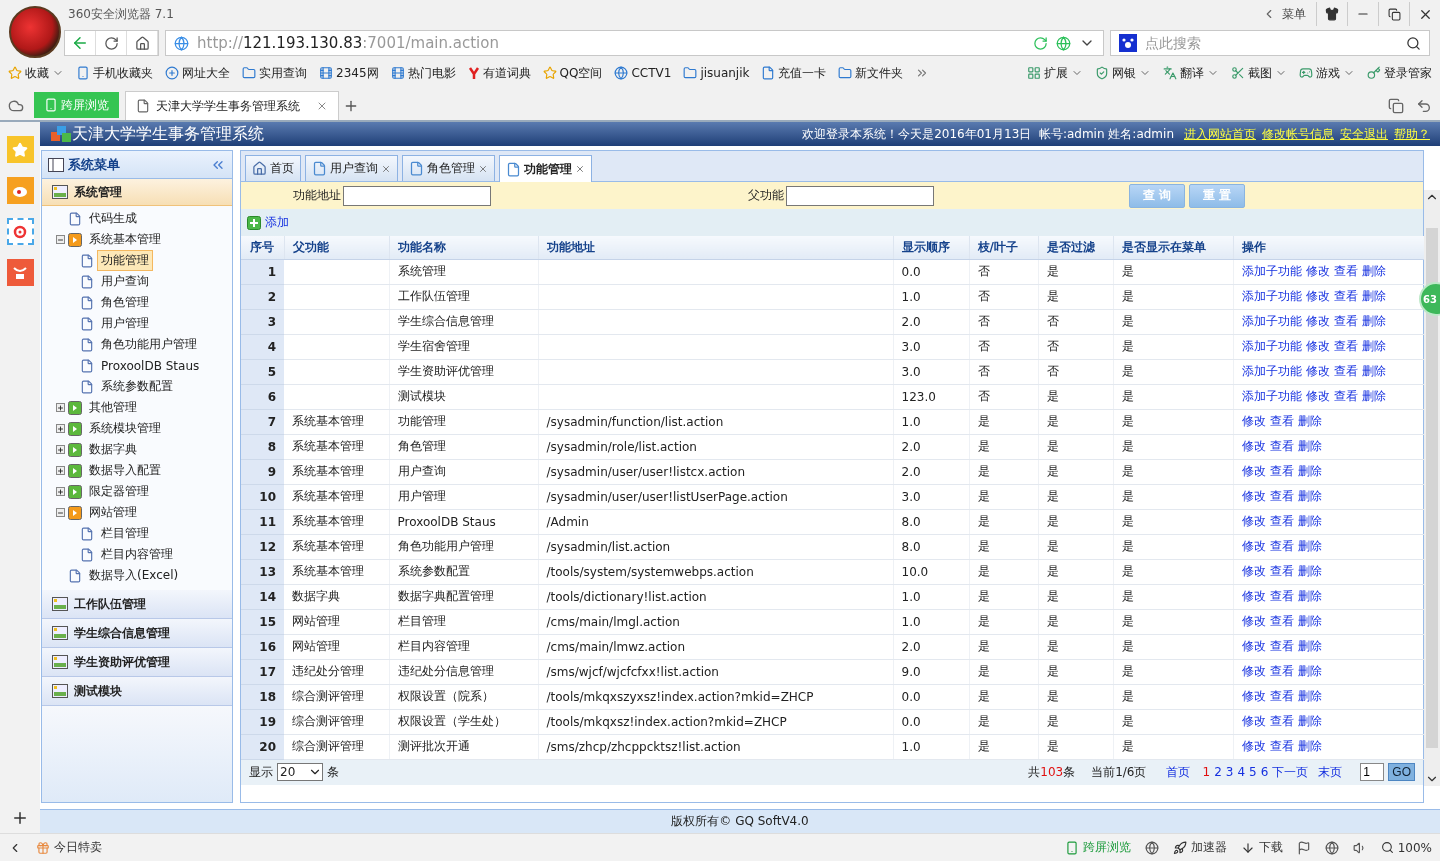 Image resolution: width=1440 pixels, height=861 pixels. What do you see at coordinates (643, 73) in the screenshot?
I see `bookmark: CCTV1` at bounding box center [643, 73].